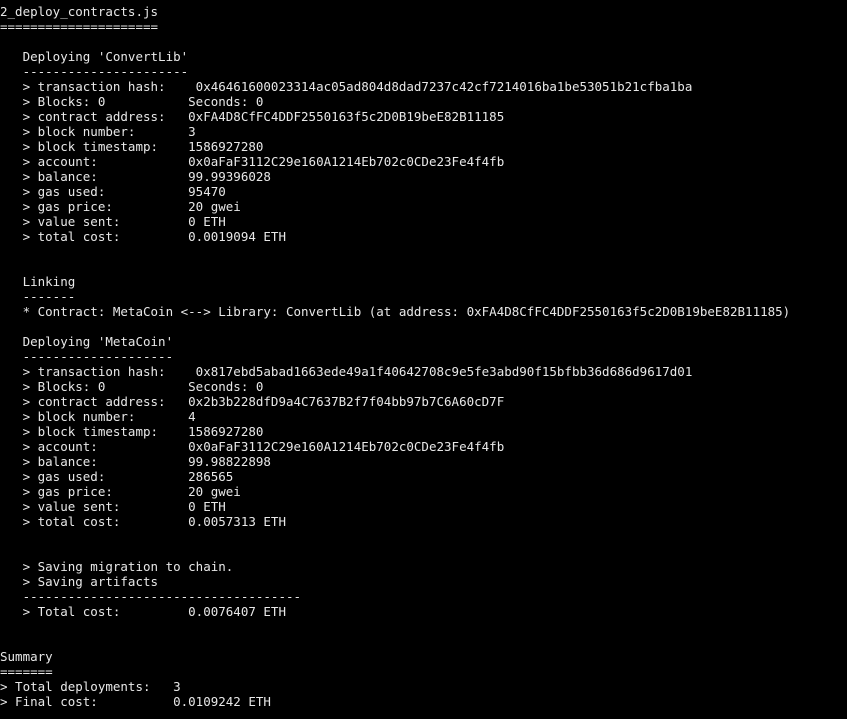 The height and width of the screenshot is (719, 847). I want to click on saving-total-cost-line: > Total cost: 0.0076407 ETH, so click(143, 611).